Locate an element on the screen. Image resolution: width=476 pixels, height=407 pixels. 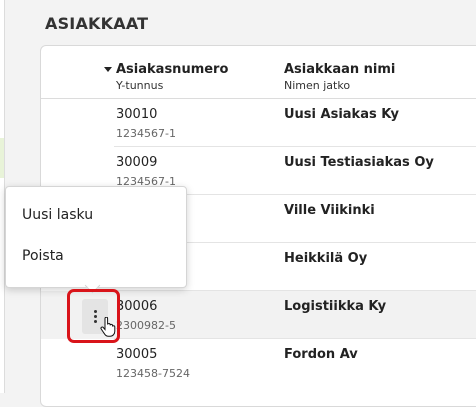
customer-name: Uusi Testiasiakas Oy is located at coordinates (359, 162).